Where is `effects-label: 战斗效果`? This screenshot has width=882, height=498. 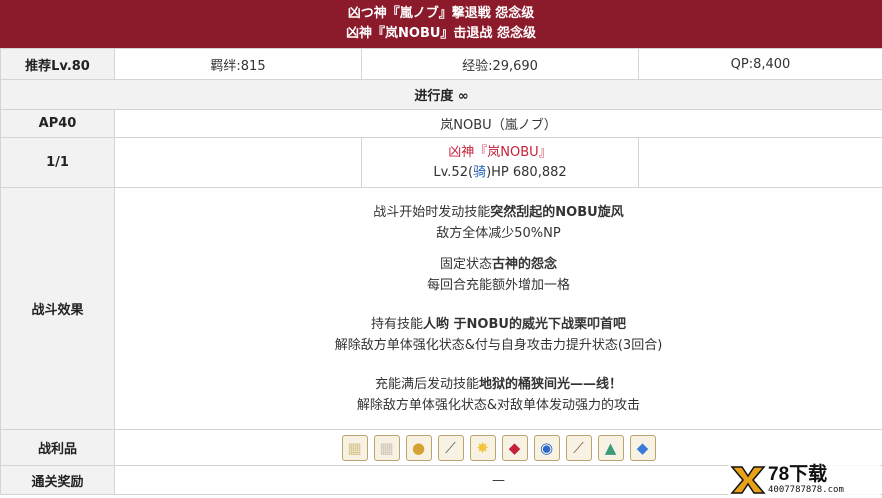
effects-label: 战斗效果 is located at coordinates (57, 308).